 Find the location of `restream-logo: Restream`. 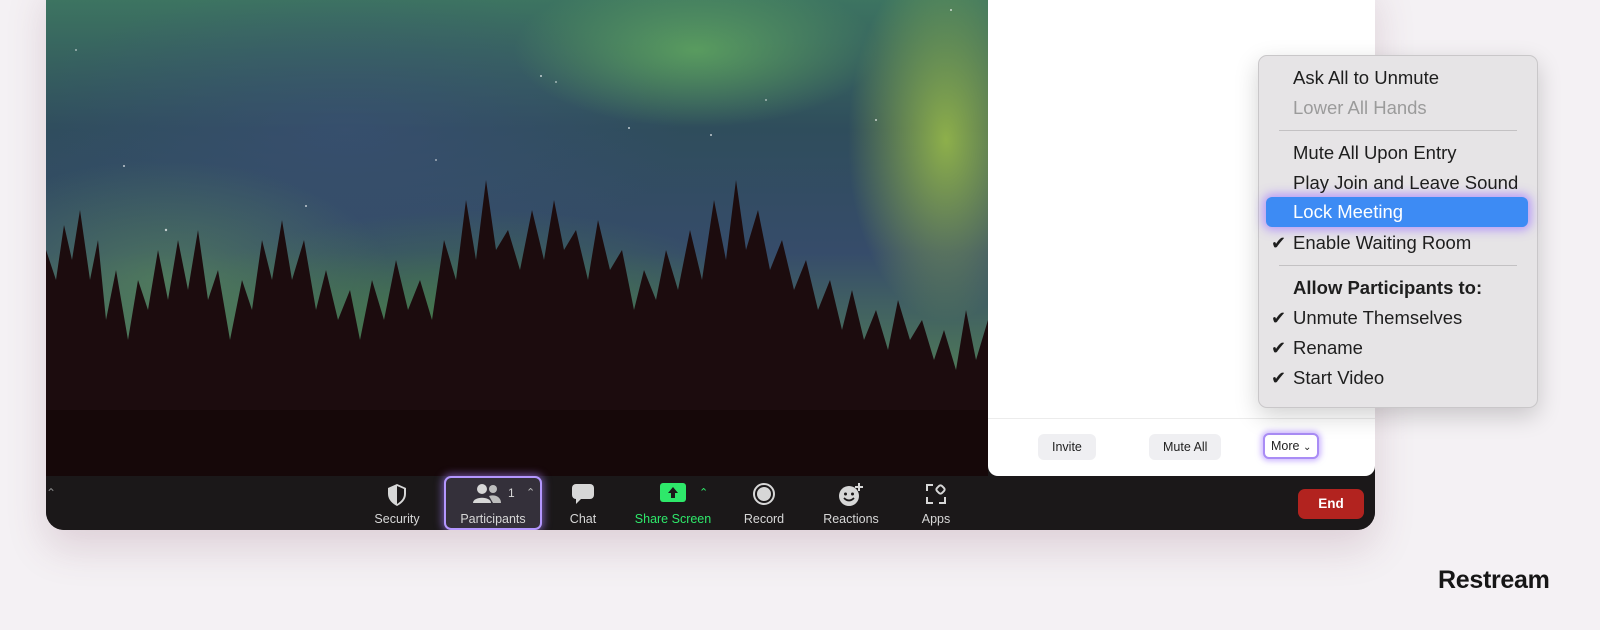

restream-logo: Restream is located at coordinates (1494, 580).